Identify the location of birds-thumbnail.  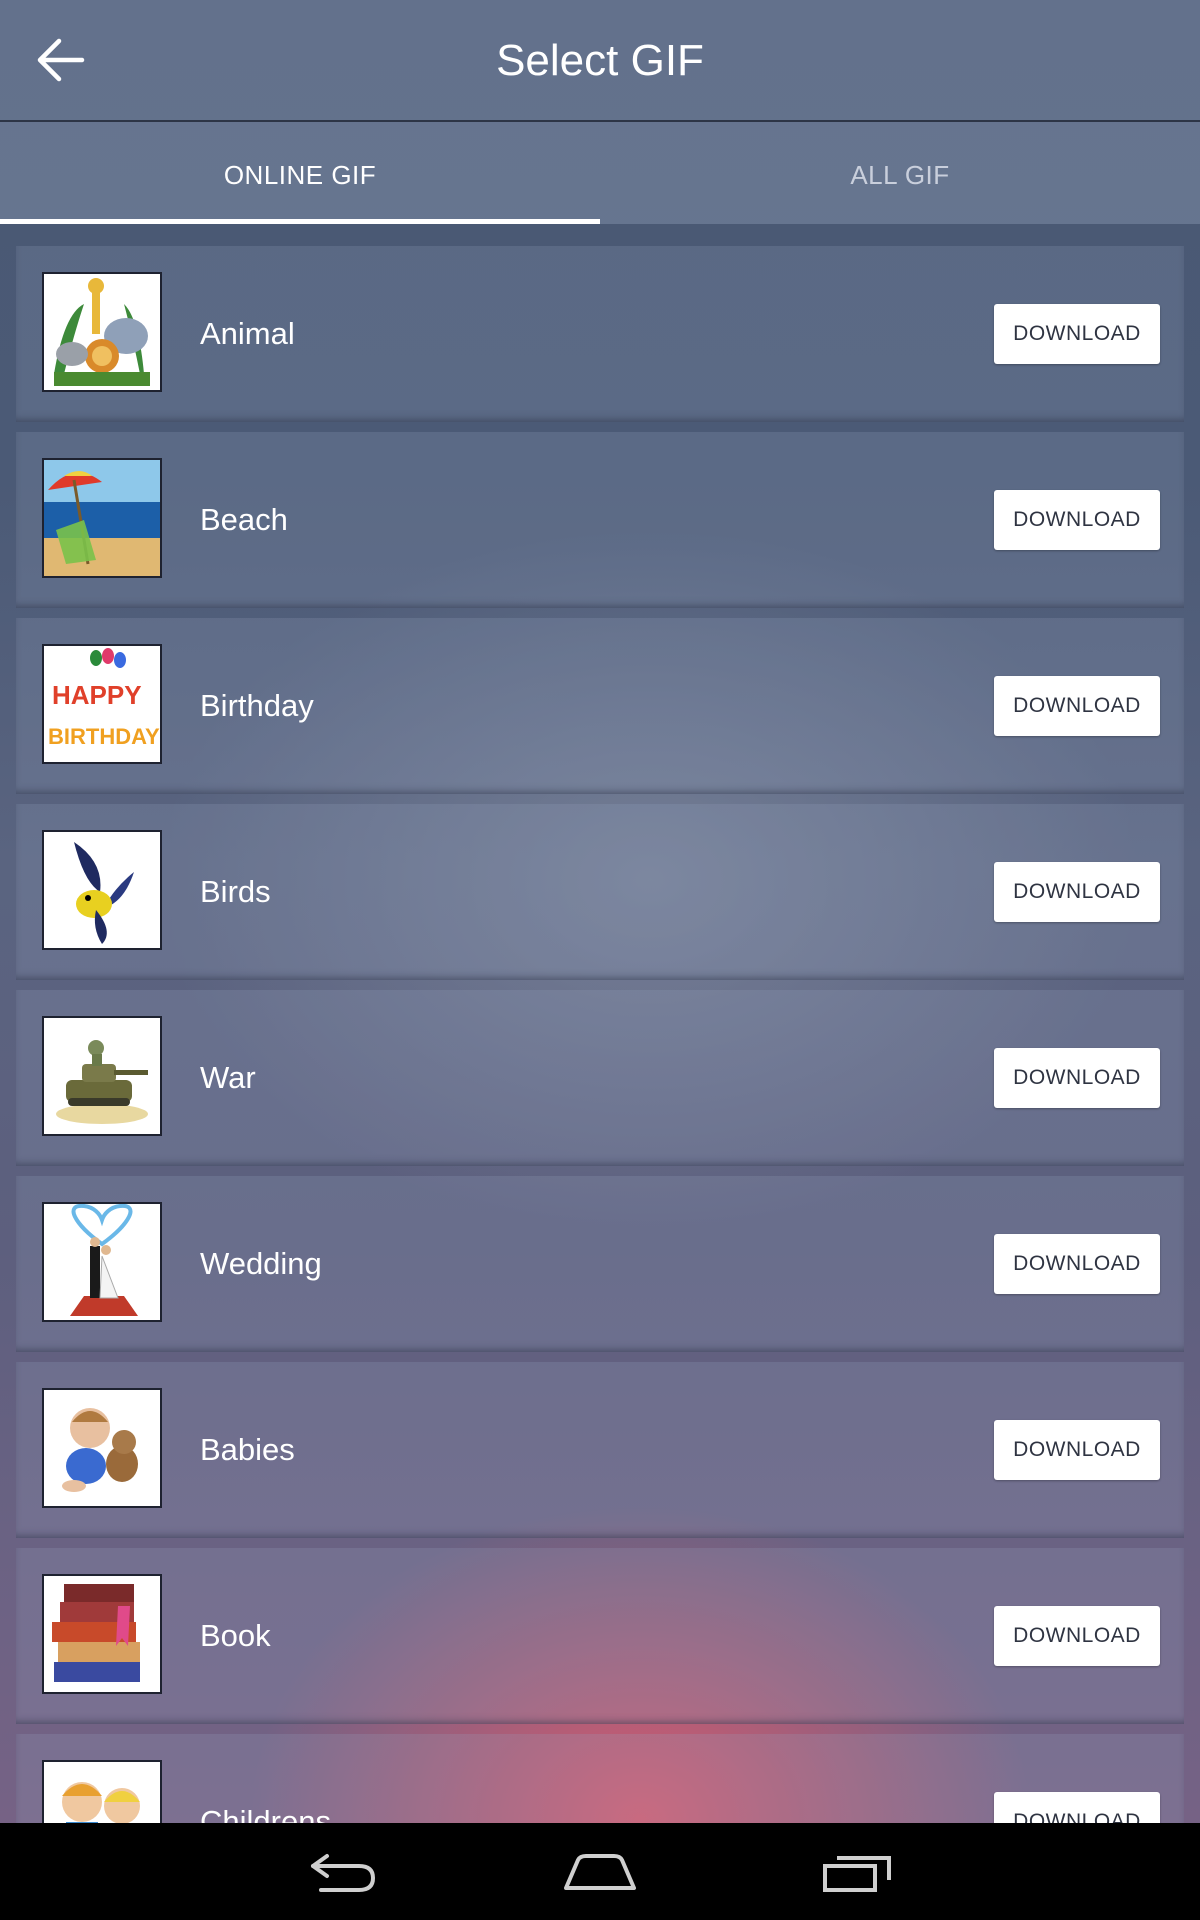
(102, 890).